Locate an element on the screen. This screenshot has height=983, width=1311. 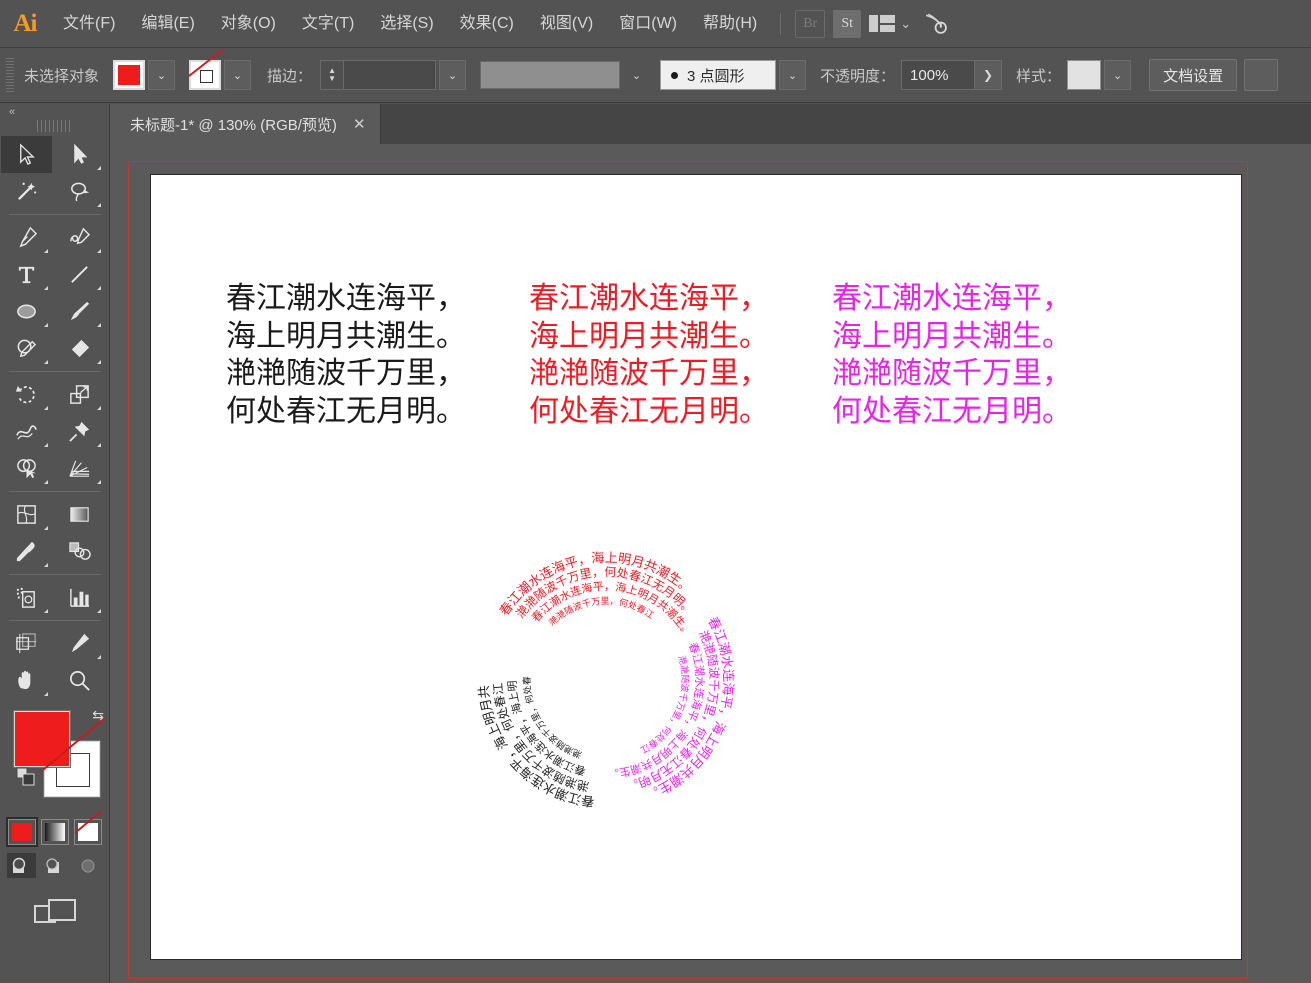
stroke-dropdown-arrow: ⌄ is located at coordinates (238, 75).